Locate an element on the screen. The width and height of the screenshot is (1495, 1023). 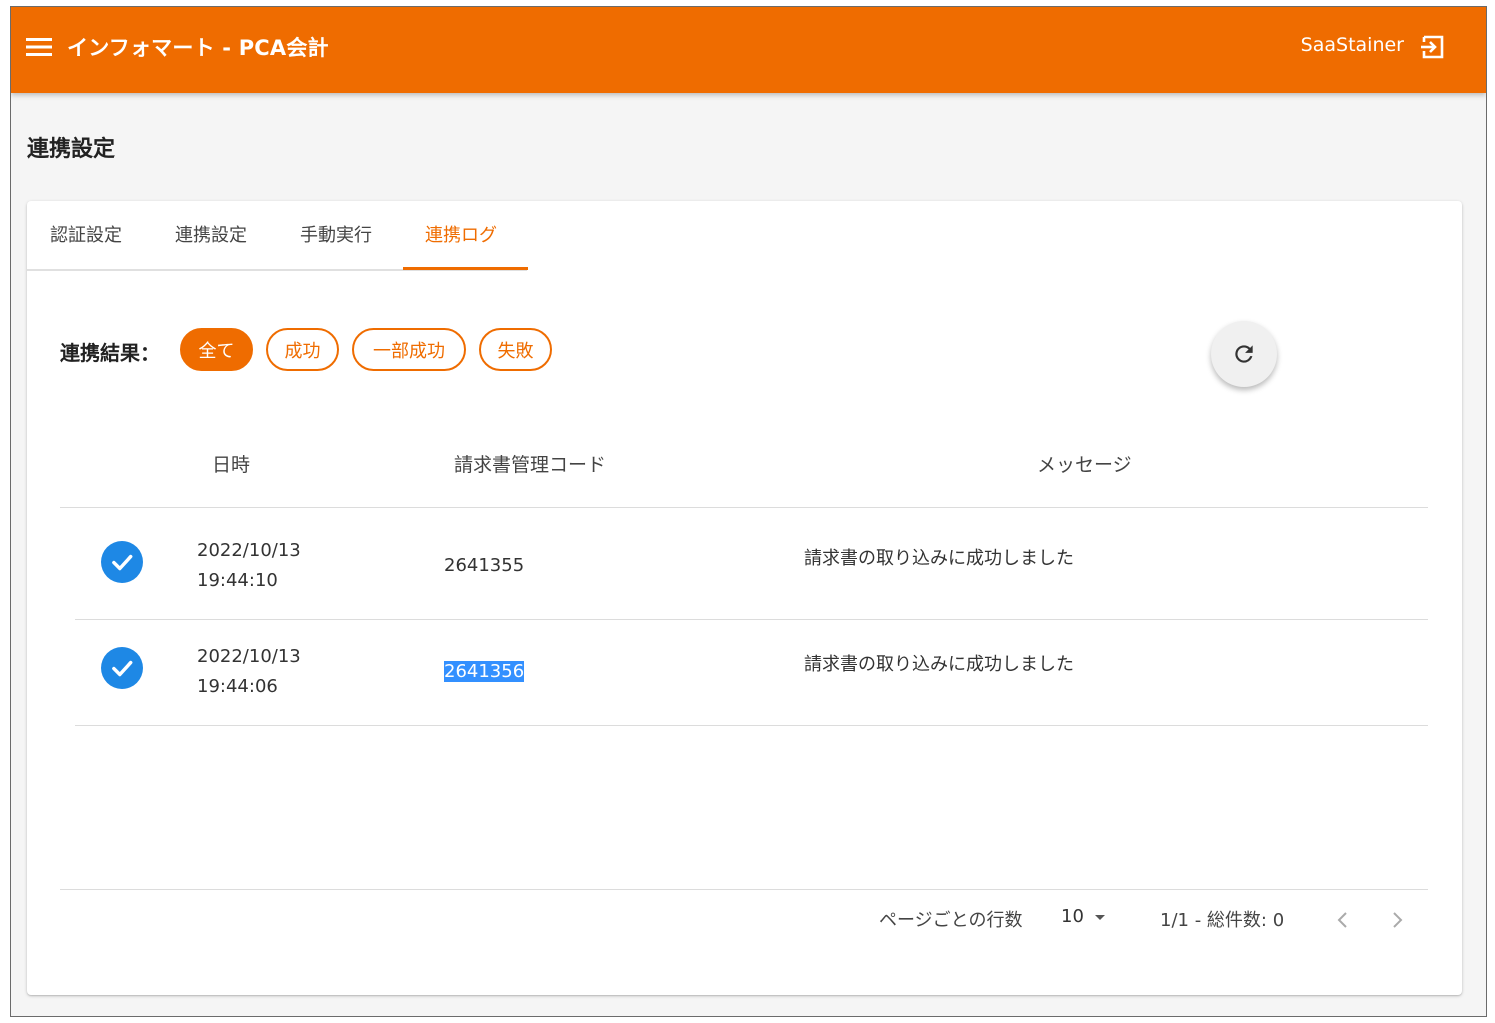
header-divider is located at coordinates (744, 507).